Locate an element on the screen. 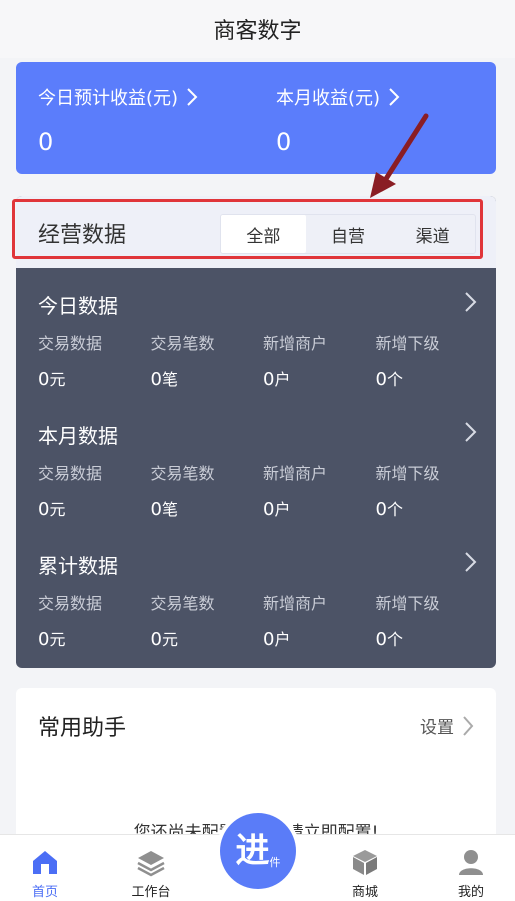 This screenshot has width=515, height=901. tab-mall: 商城 is located at coordinates (365, 868).